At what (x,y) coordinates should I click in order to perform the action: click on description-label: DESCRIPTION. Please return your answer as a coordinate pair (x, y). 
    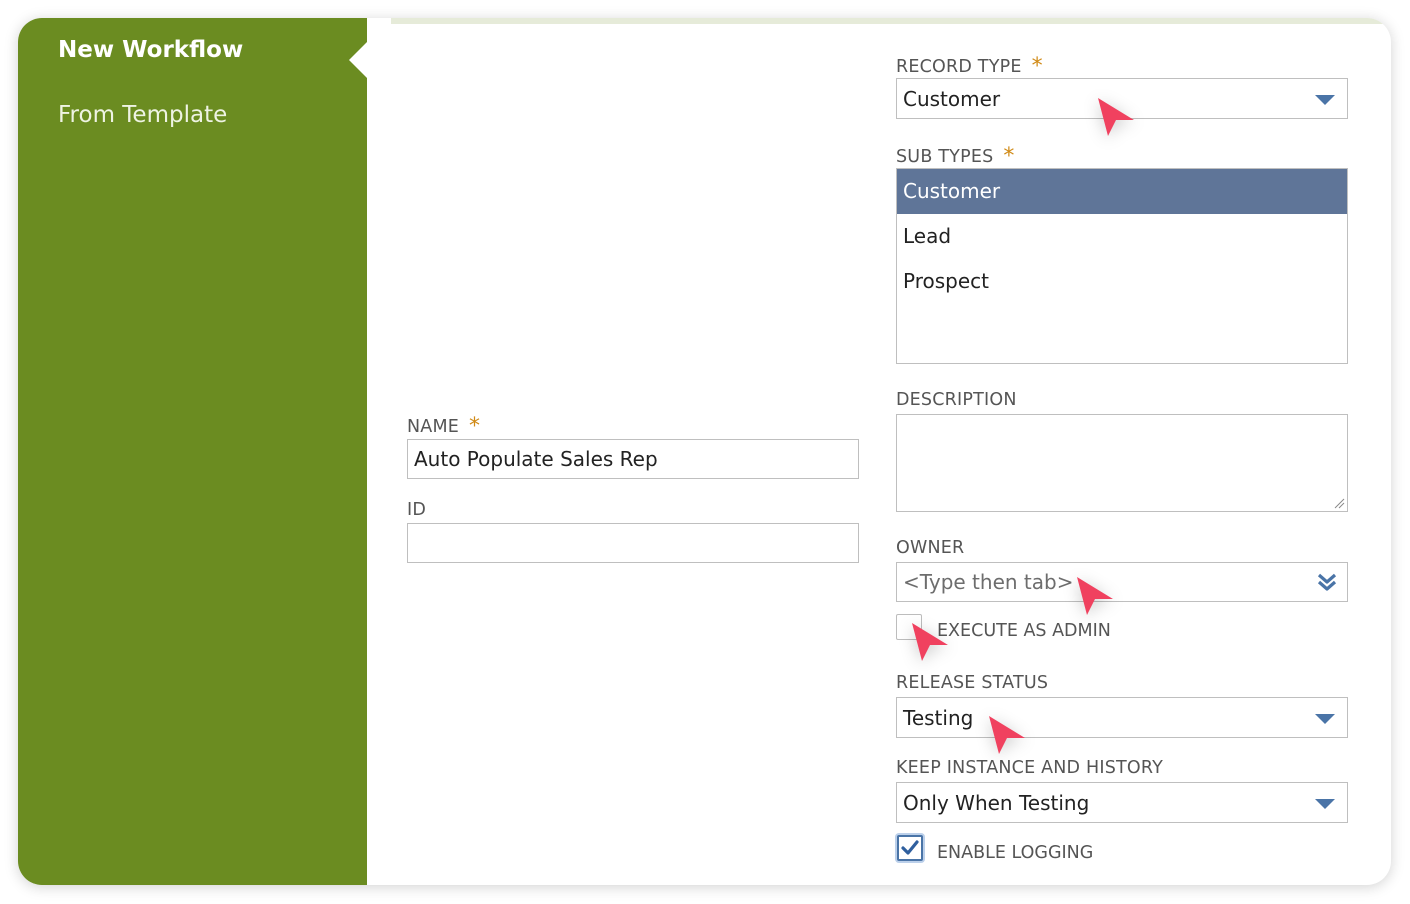
    Looking at the image, I should click on (956, 400).